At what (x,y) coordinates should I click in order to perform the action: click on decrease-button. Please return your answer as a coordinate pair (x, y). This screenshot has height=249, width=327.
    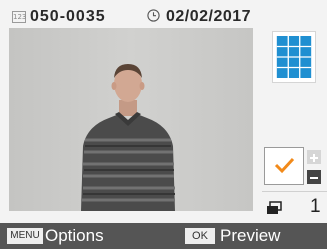
    Looking at the image, I should click on (314, 177).